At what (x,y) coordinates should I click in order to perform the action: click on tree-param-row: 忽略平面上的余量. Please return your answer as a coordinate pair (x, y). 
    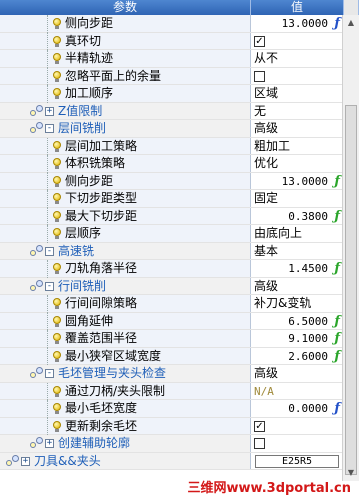
    Looking at the image, I should click on (171, 76).